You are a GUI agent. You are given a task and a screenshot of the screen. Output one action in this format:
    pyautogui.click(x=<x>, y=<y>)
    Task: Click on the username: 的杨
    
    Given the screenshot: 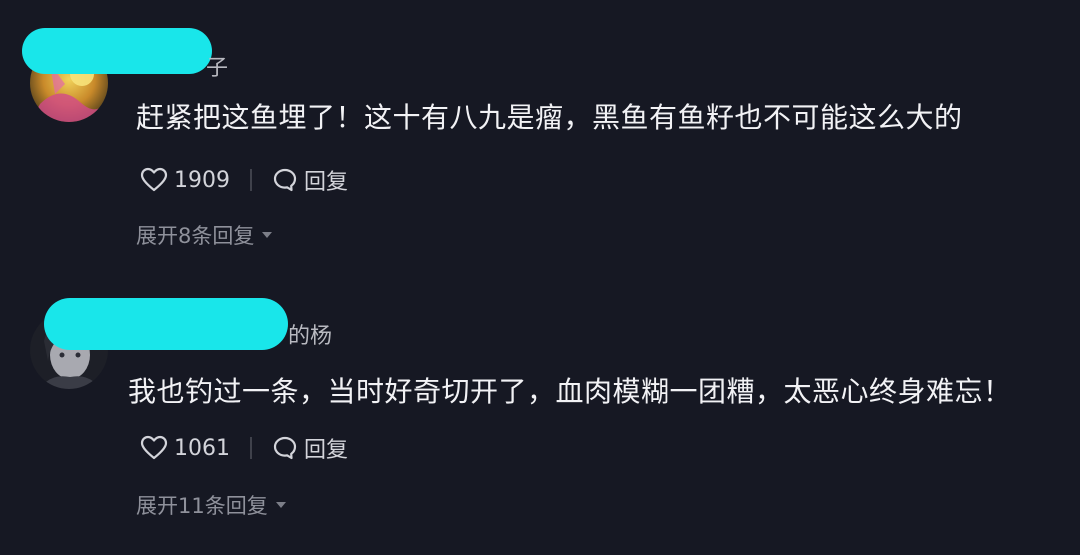 What is the action you would take?
    pyautogui.click(x=310, y=334)
    